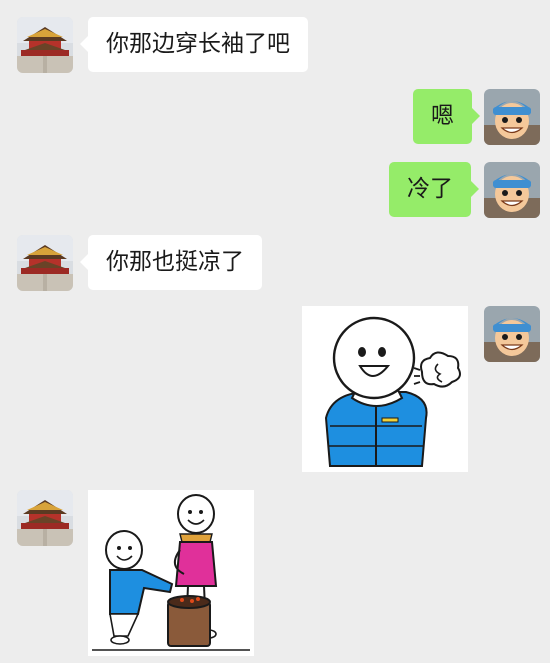 This screenshot has width=550, height=663. I want to click on outgoing-message-bubble: 冷了, so click(434, 189).